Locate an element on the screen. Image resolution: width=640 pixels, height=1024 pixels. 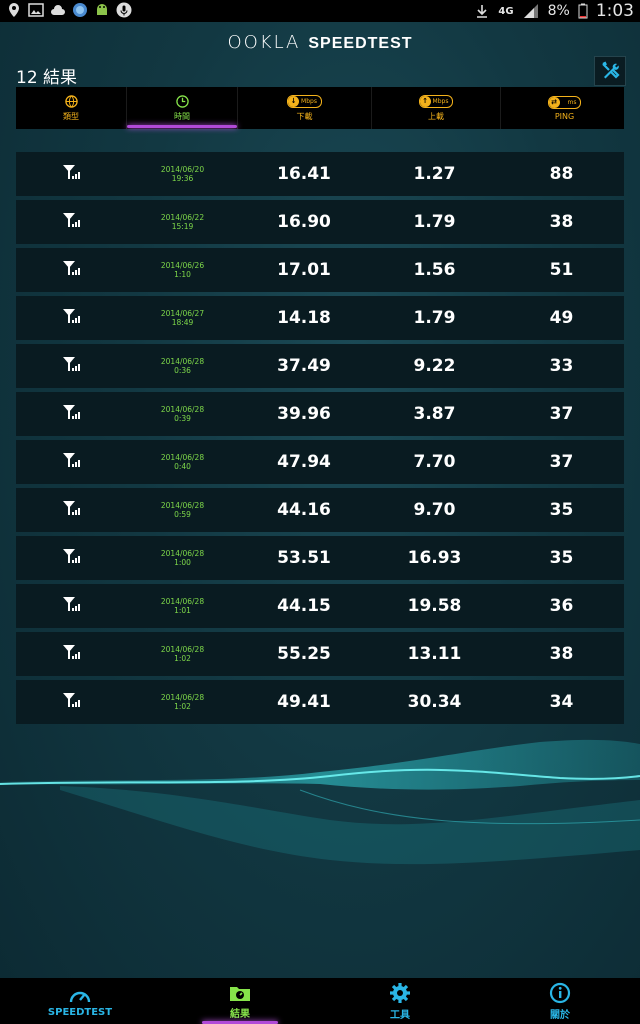
result-row: 2014/06/28 1:02 55.25 13.11 38 is located at coordinates (320, 654).